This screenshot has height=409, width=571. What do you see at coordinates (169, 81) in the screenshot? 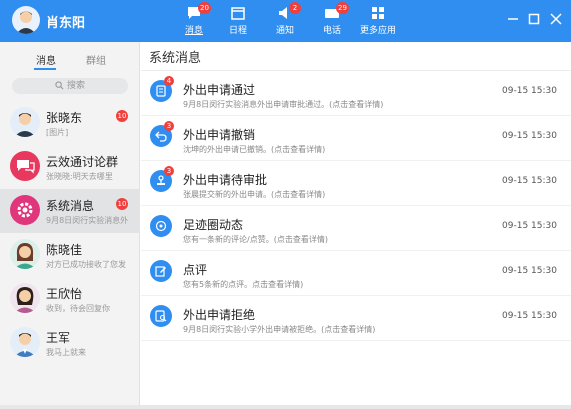
I see `message-badge: 4` at bounding box center [169, 81].